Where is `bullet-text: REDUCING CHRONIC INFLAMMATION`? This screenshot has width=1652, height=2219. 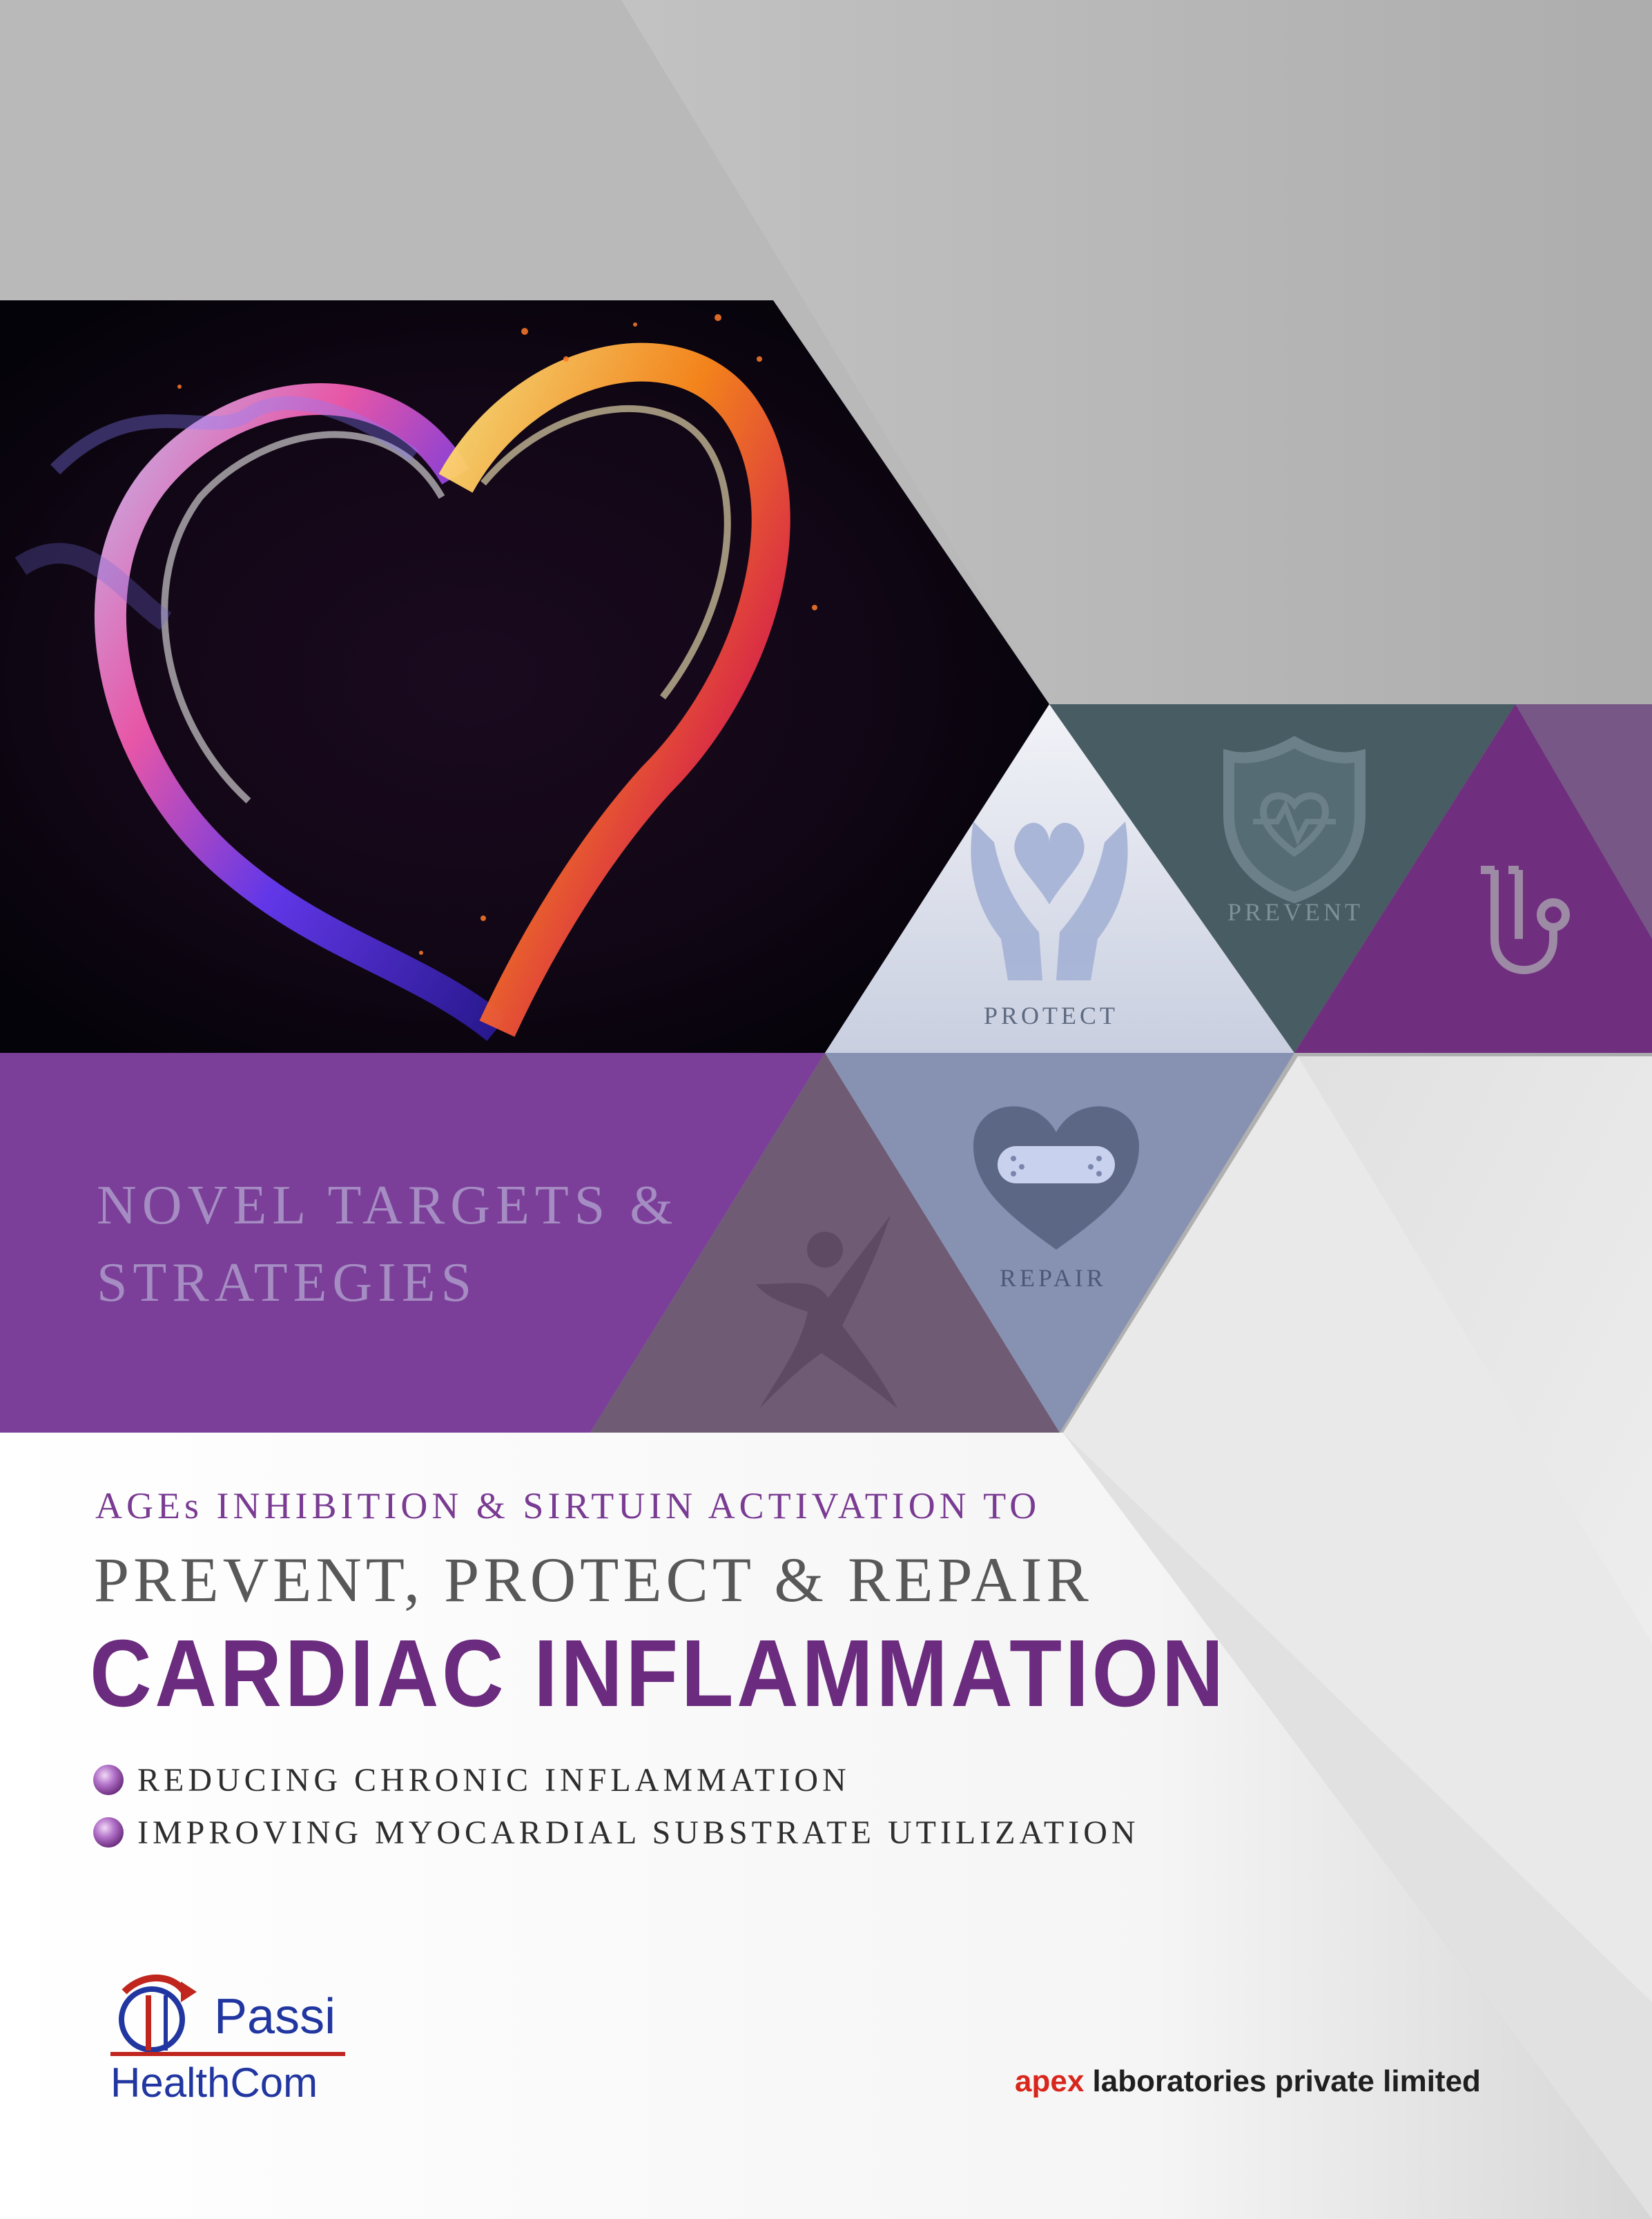 bullet-text: REDUCING CHRONIC INFLAMMATION is located at coordinates (494, 1780).